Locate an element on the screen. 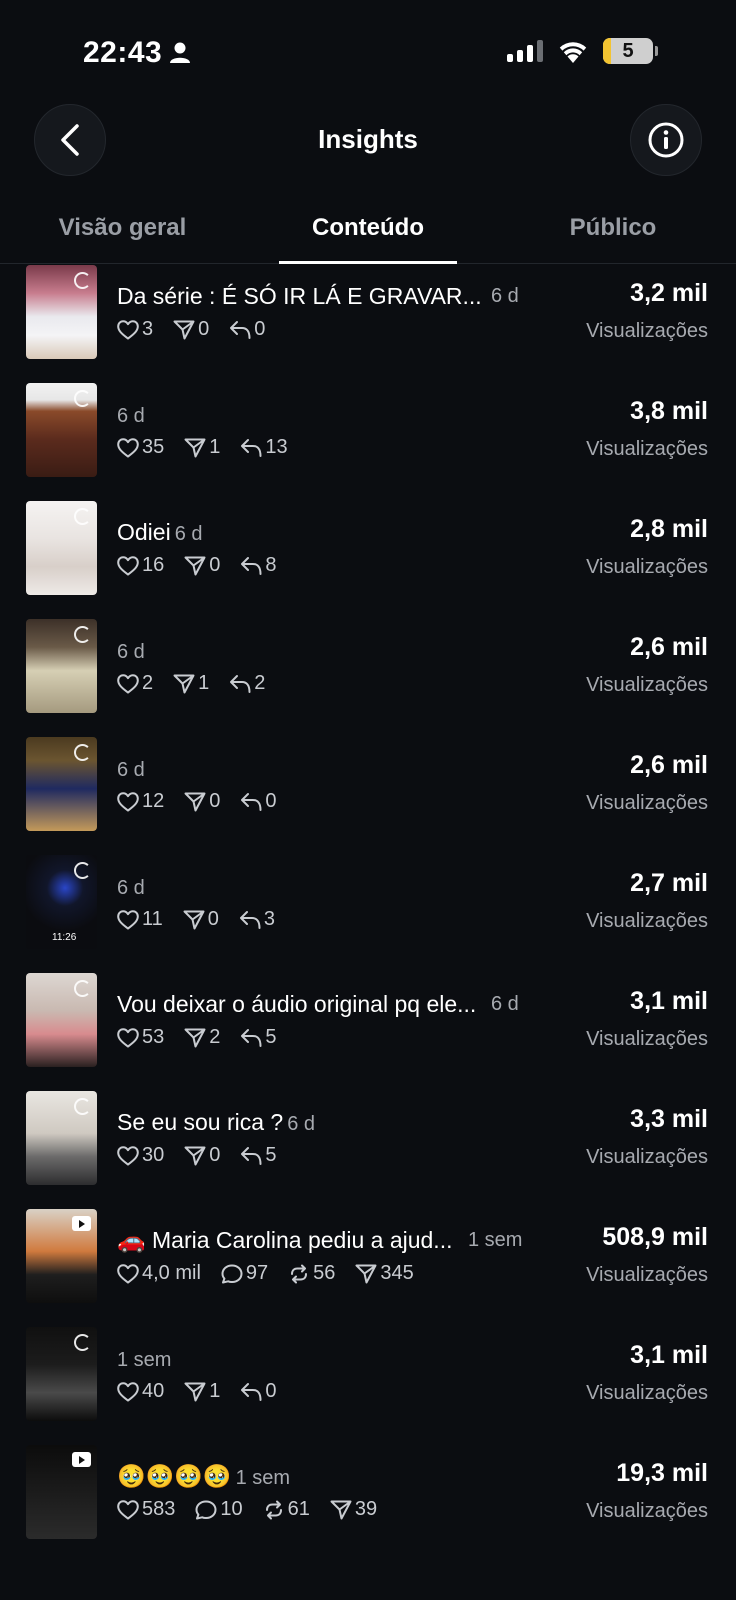 The width and height of the screenshot is (736, 1600). views-count: 19,3 mil is located at coordinates (662, 1473).